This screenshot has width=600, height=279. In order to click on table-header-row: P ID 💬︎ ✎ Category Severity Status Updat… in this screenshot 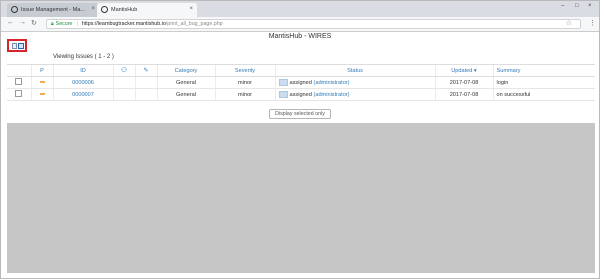, I will do `click(301, 70)`.